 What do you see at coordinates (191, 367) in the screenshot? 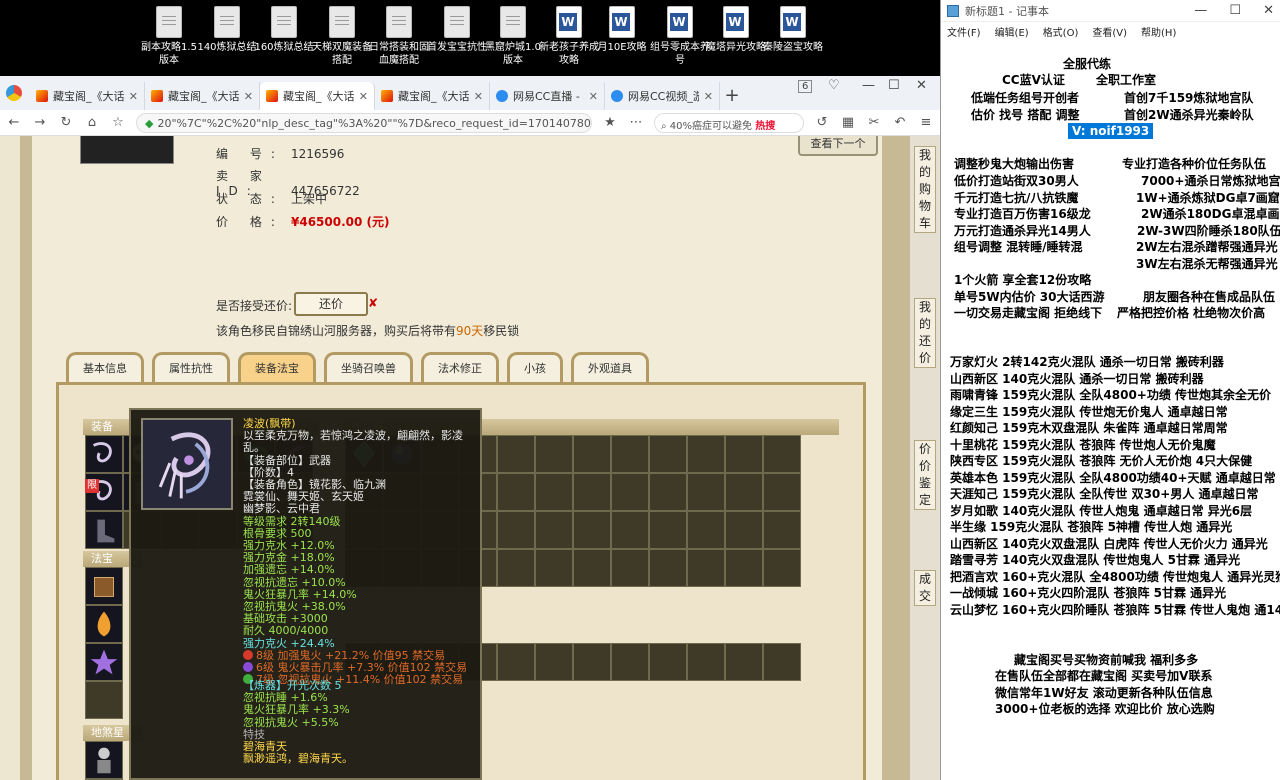
I see `tab-1: 属性抗性` at bounding box center [191, 367].